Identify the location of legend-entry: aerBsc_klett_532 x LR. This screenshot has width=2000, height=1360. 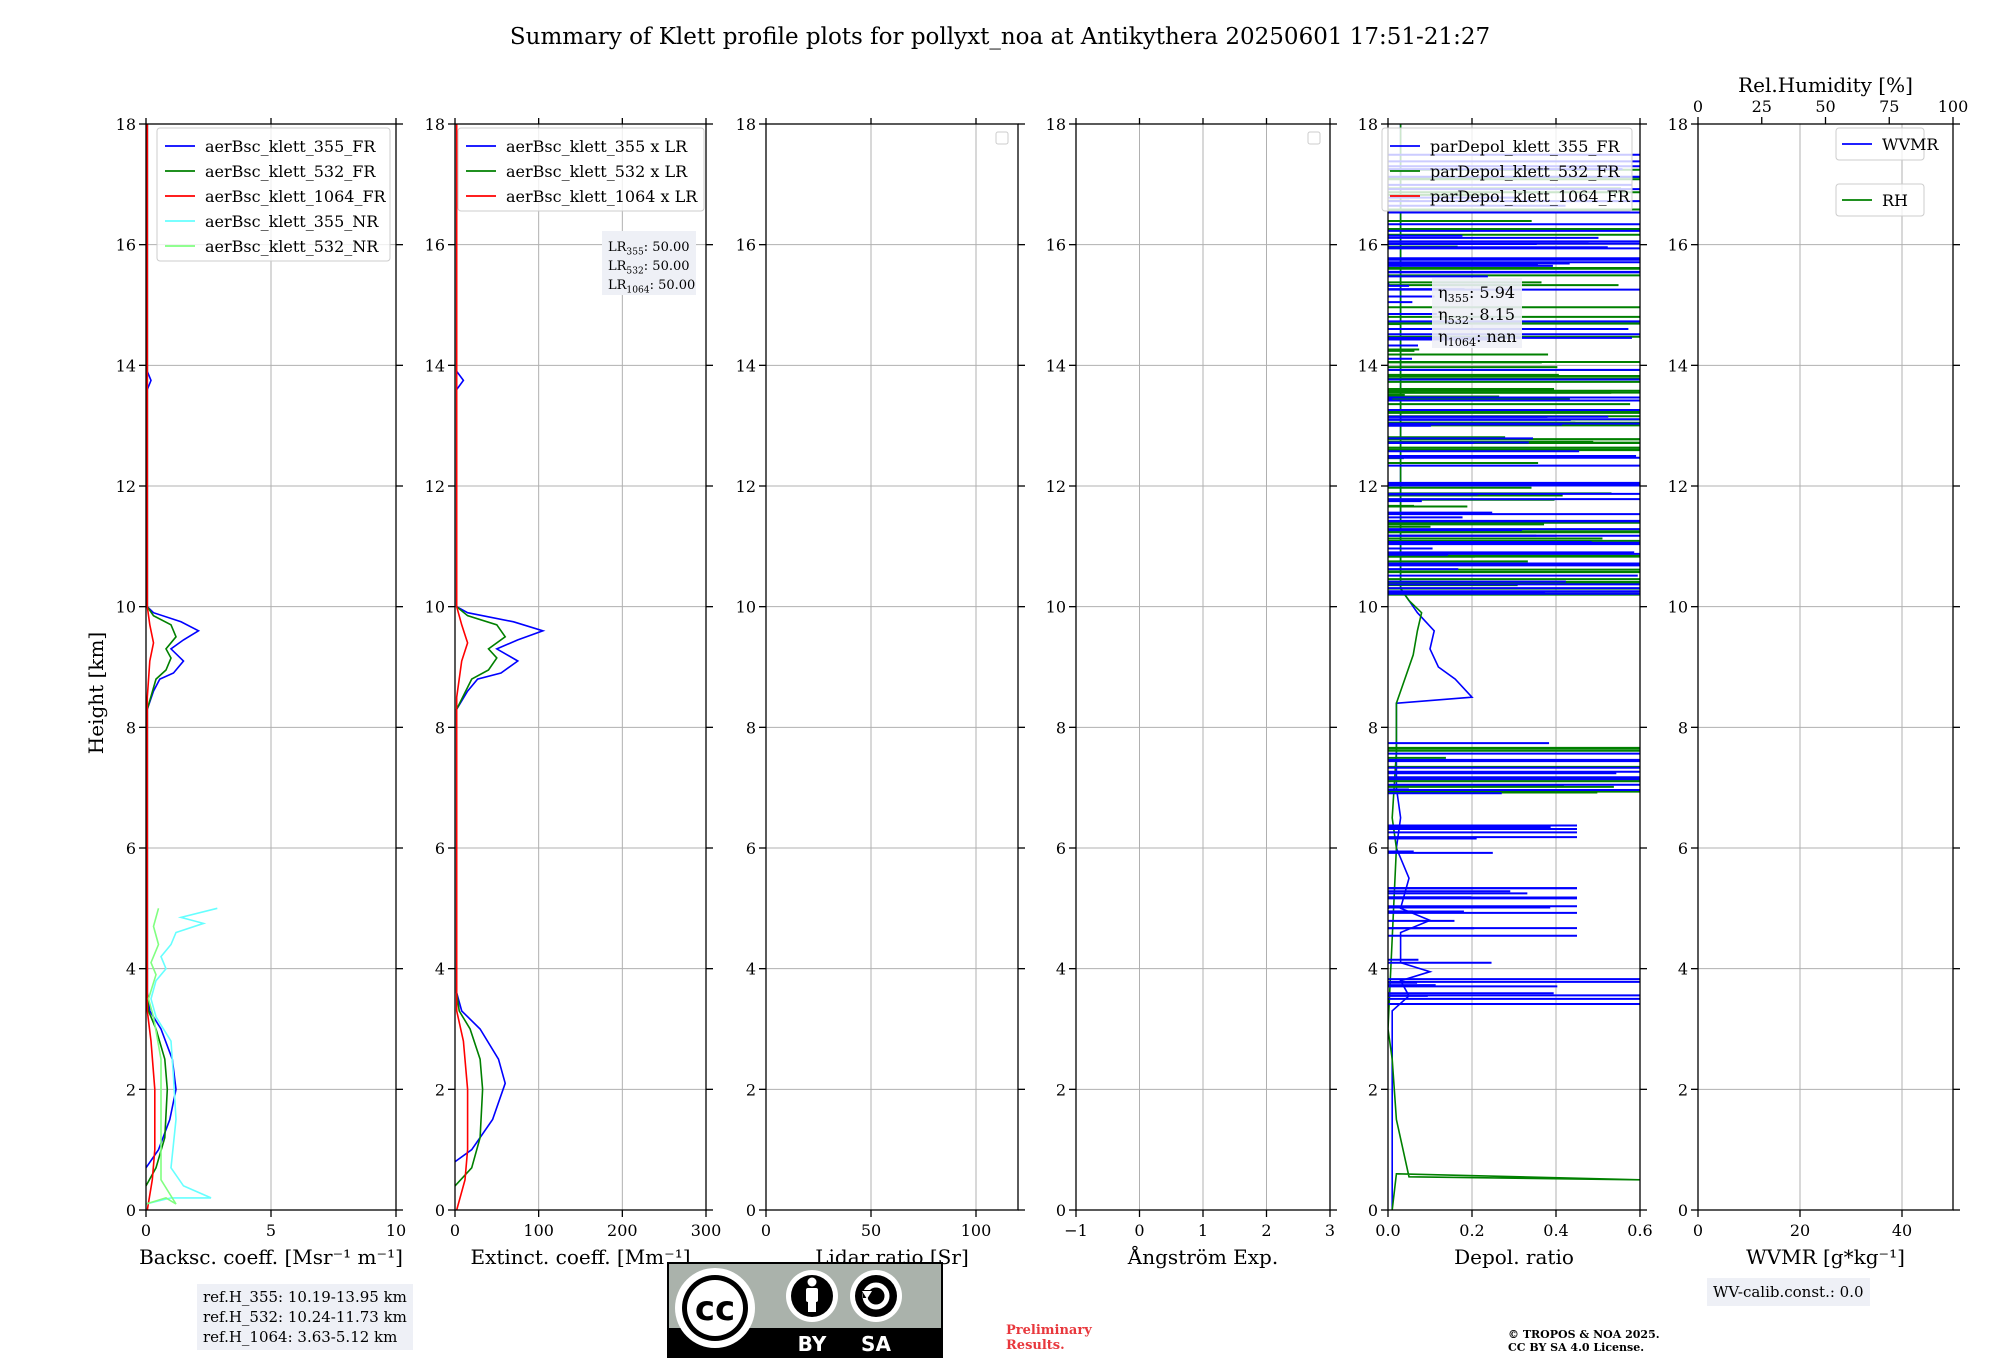
(597, 171).